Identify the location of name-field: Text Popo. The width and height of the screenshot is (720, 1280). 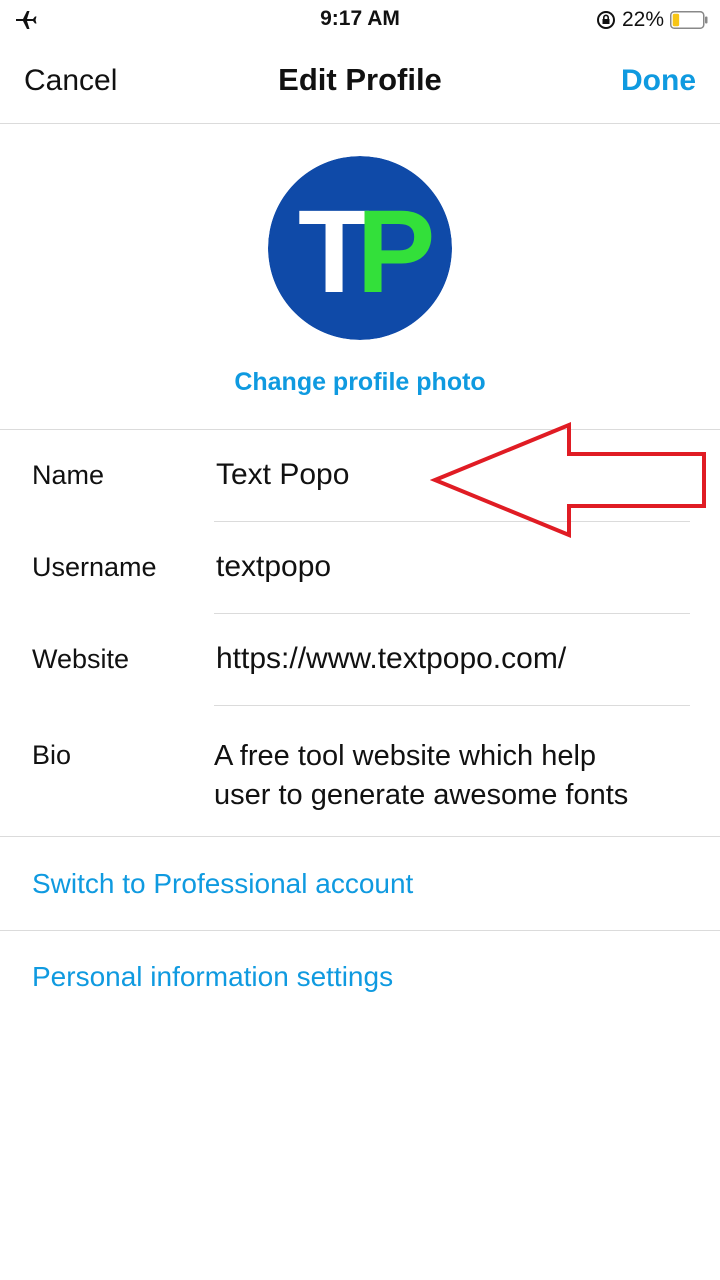
(453, 475).